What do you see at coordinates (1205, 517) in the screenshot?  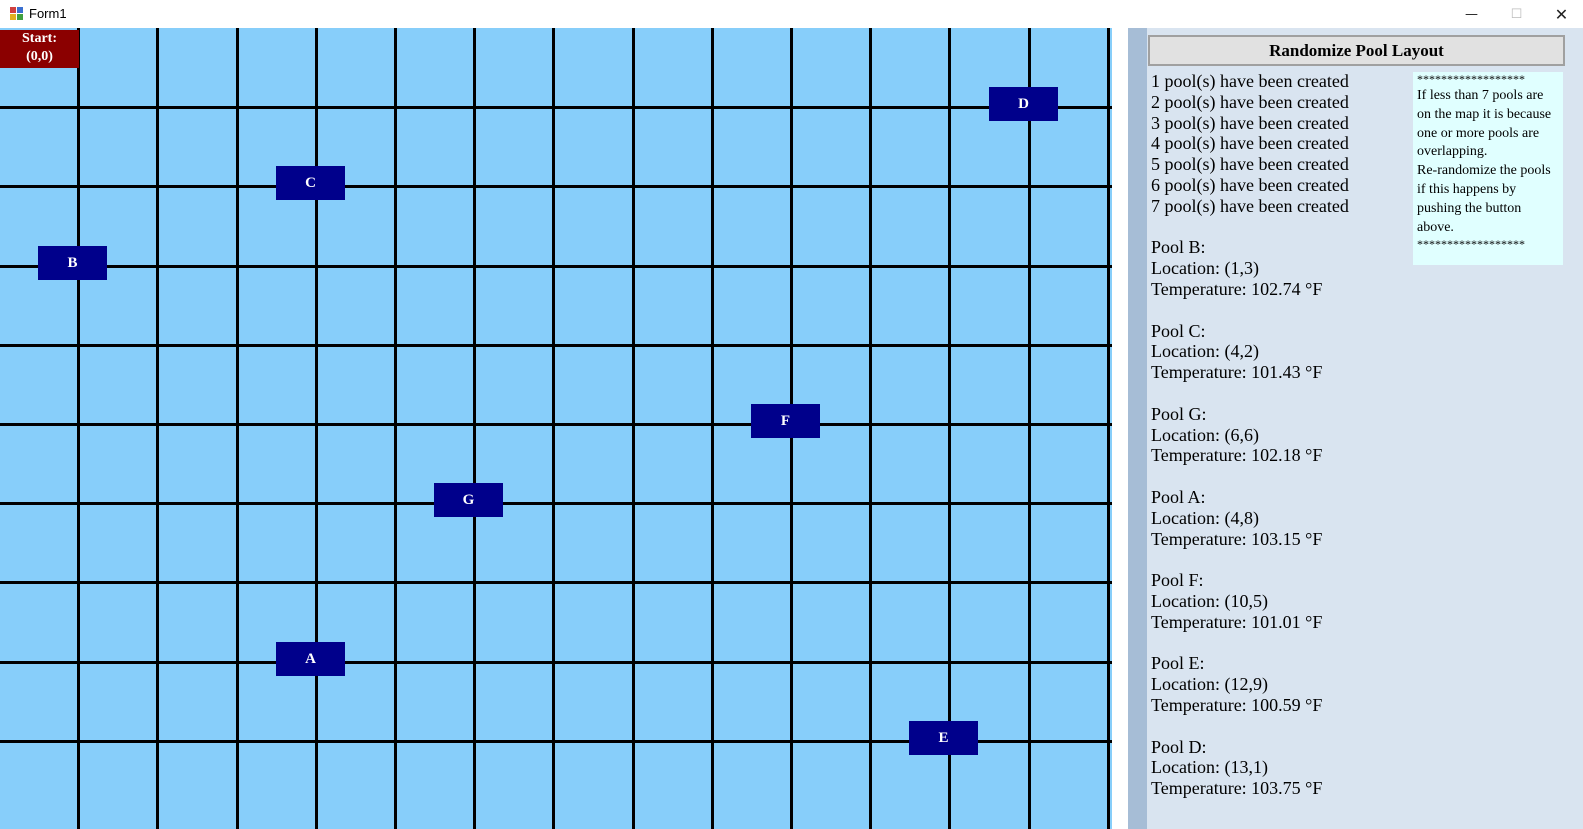 I see `log-line: Location: (4,8)` at bounding box center [1205, 517].